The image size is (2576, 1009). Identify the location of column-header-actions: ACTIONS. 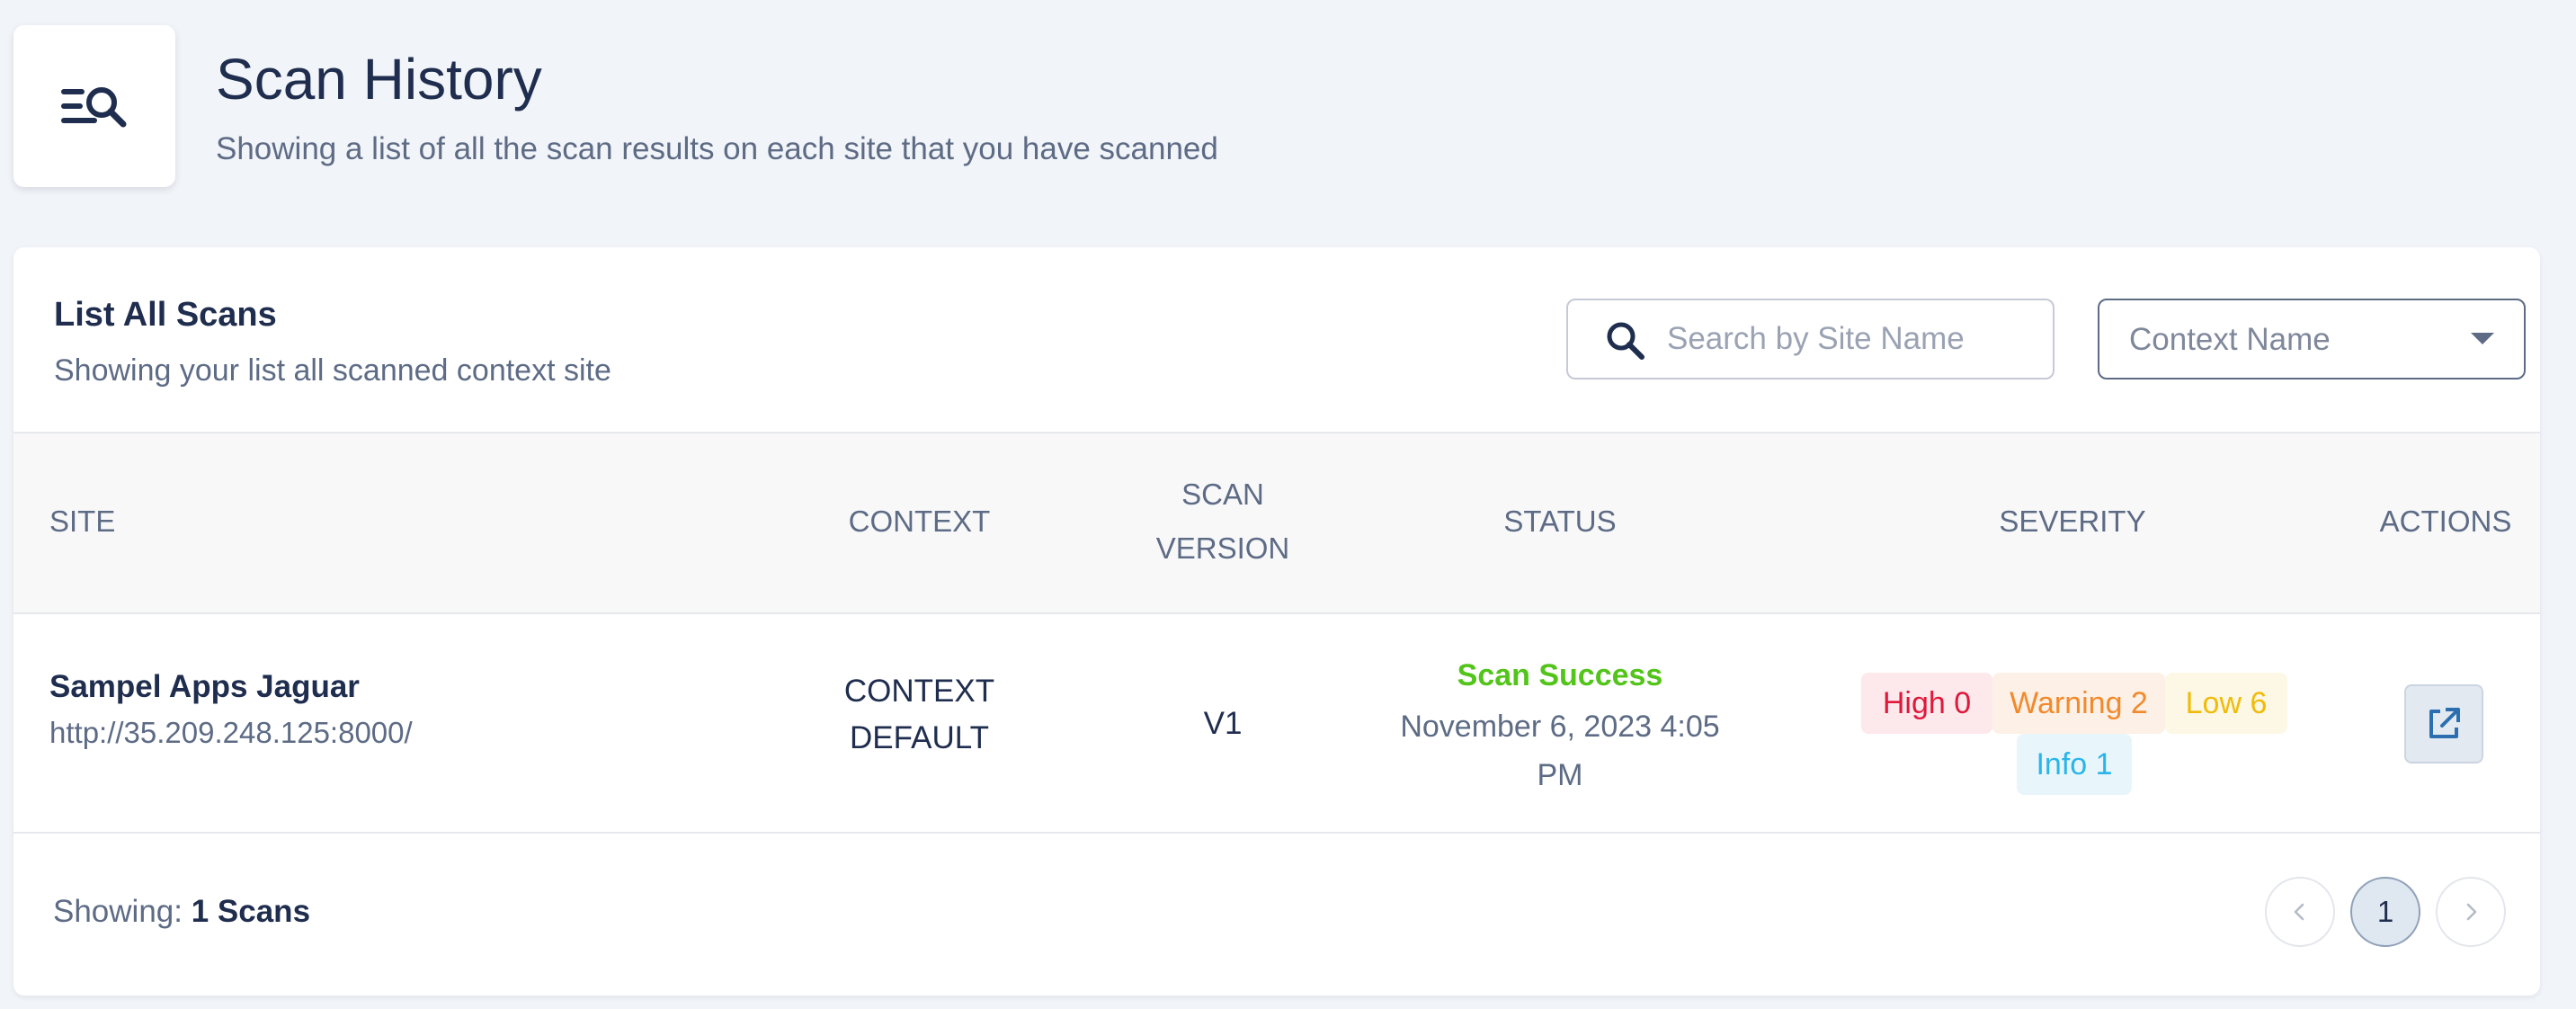
(2445, 521).